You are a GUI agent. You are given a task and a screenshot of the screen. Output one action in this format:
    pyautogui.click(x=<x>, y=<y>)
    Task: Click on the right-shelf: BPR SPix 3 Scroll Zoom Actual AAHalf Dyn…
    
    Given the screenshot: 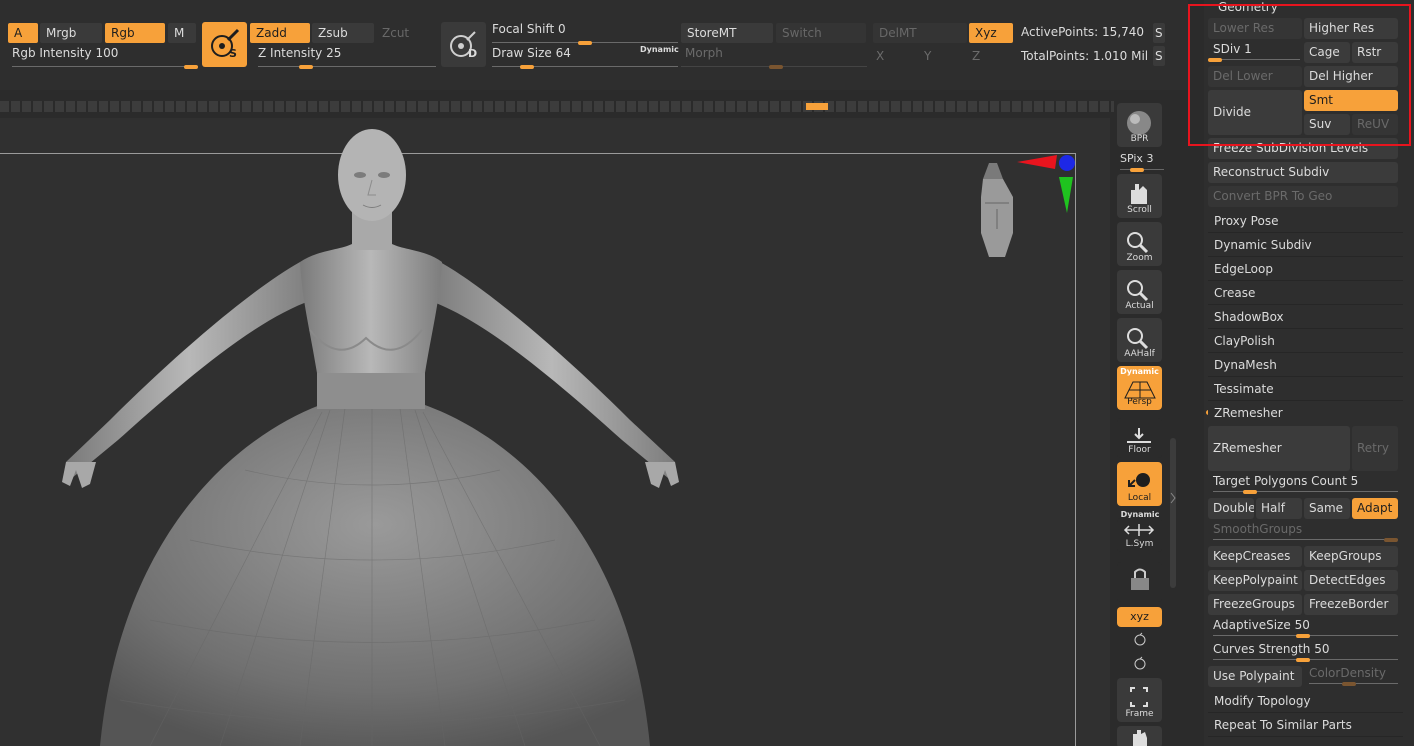 What is the action you would take?
    pyautogui.click(x=1140, y=423)
    